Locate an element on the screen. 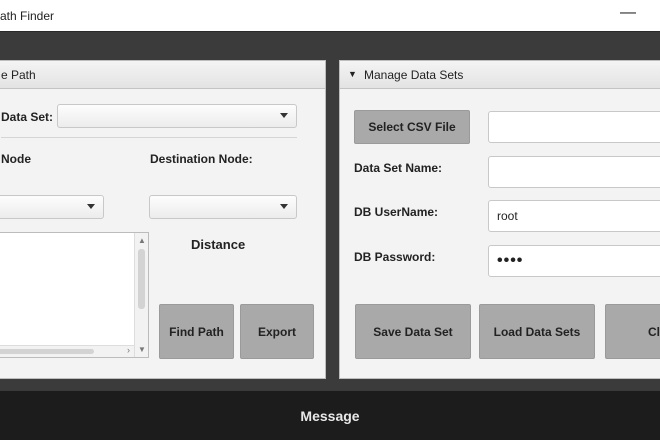 This screenshot has height=440, width=660. destination-node-label: Destination Node: is located at coordinates (201, 159).